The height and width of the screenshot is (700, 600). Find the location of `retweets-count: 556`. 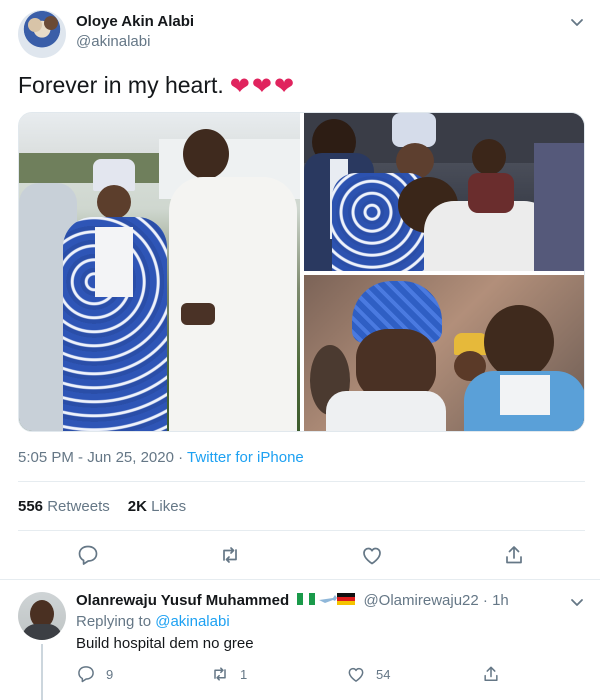

retweets-count: 556 is located at coordinates (31, 506).